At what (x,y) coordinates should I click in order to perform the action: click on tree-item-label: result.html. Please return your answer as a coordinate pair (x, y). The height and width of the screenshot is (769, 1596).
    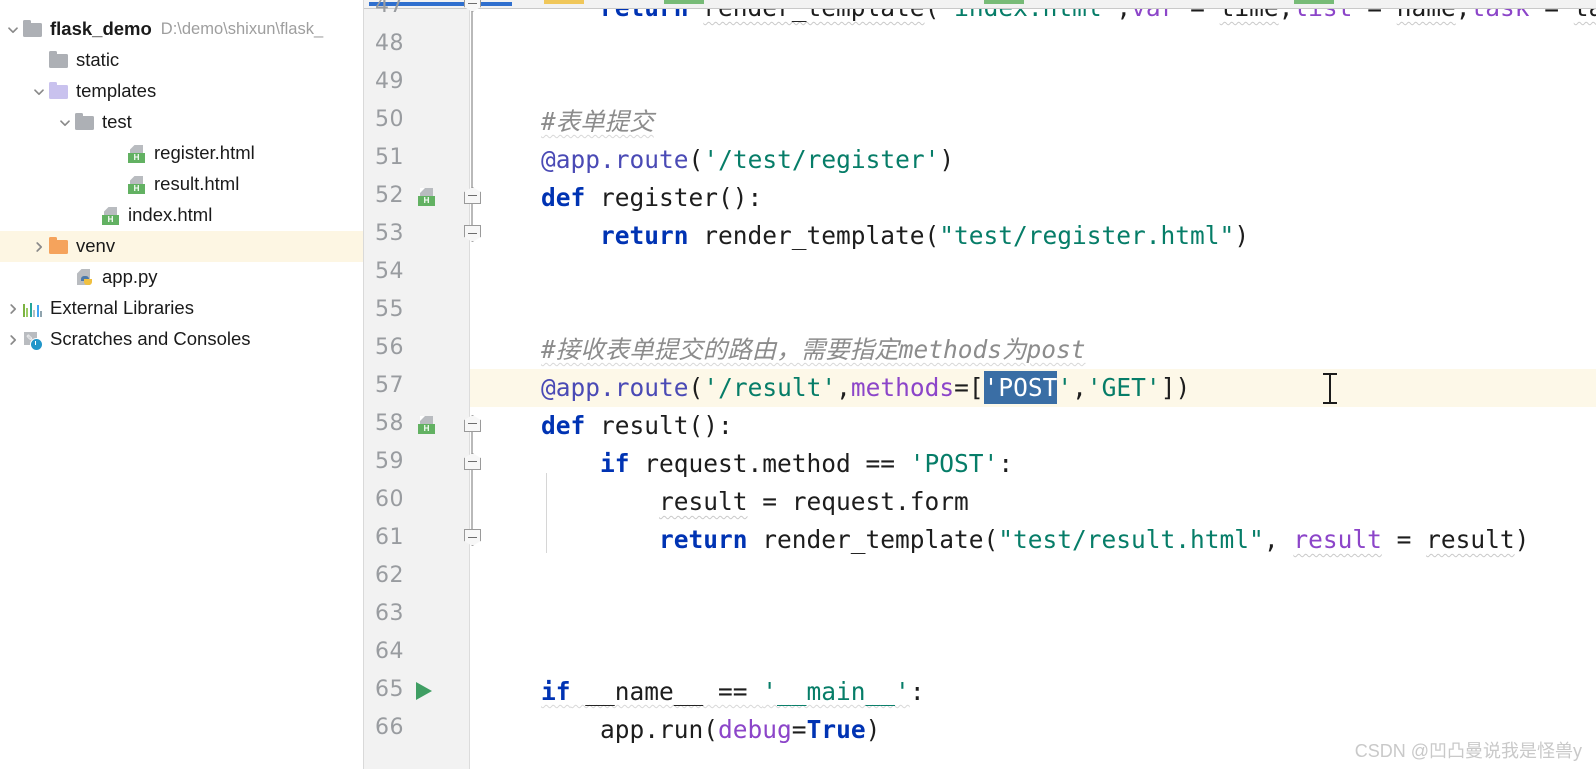
    Looking at the image, I should click on (197, 184).